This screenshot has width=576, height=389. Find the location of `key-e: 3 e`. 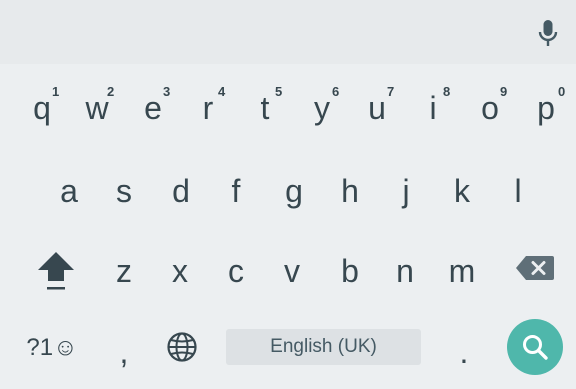

key-e: 3 e is located at coordinates (153, 108).